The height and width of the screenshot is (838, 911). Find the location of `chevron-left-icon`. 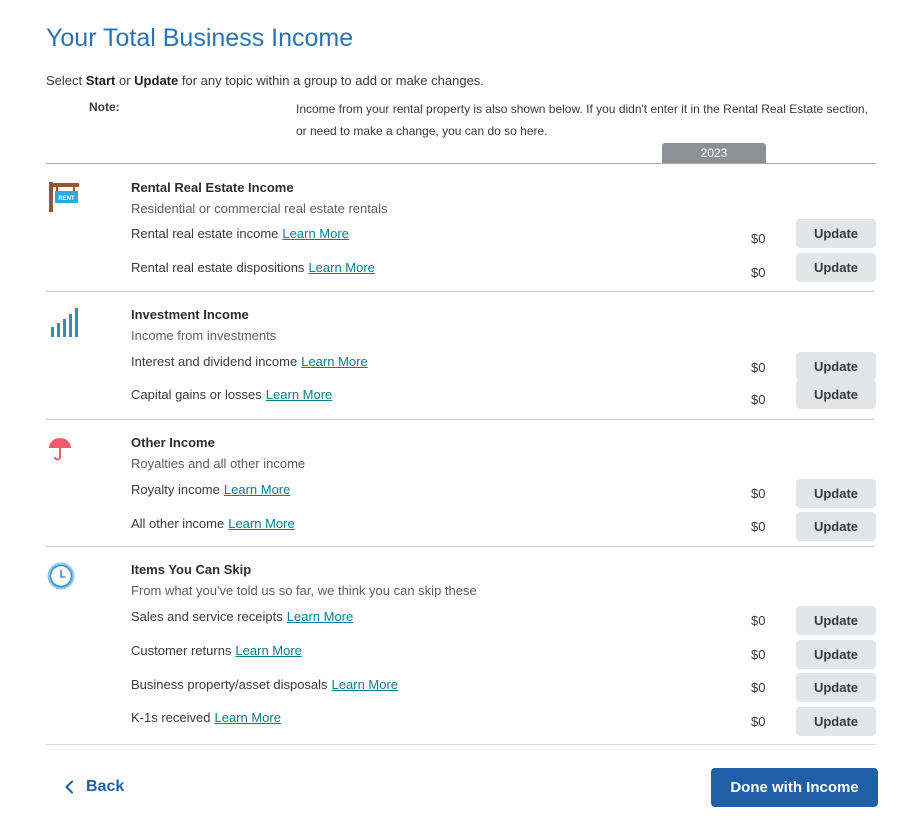

chevron-left-icon is located at coordinates (69, 787).